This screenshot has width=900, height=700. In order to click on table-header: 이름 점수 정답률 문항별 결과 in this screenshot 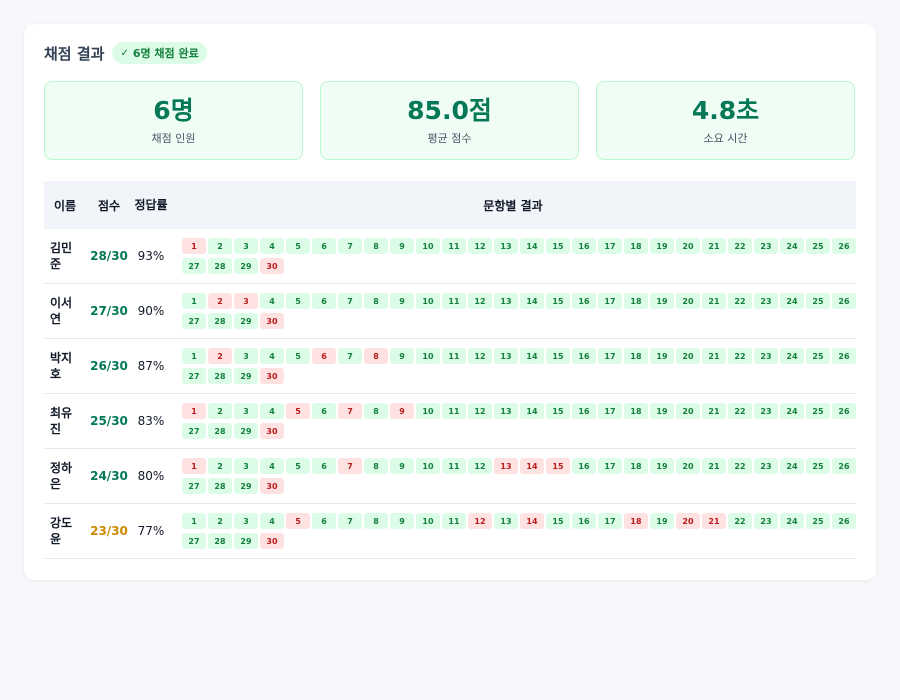, I will do `click(450, 205)`.